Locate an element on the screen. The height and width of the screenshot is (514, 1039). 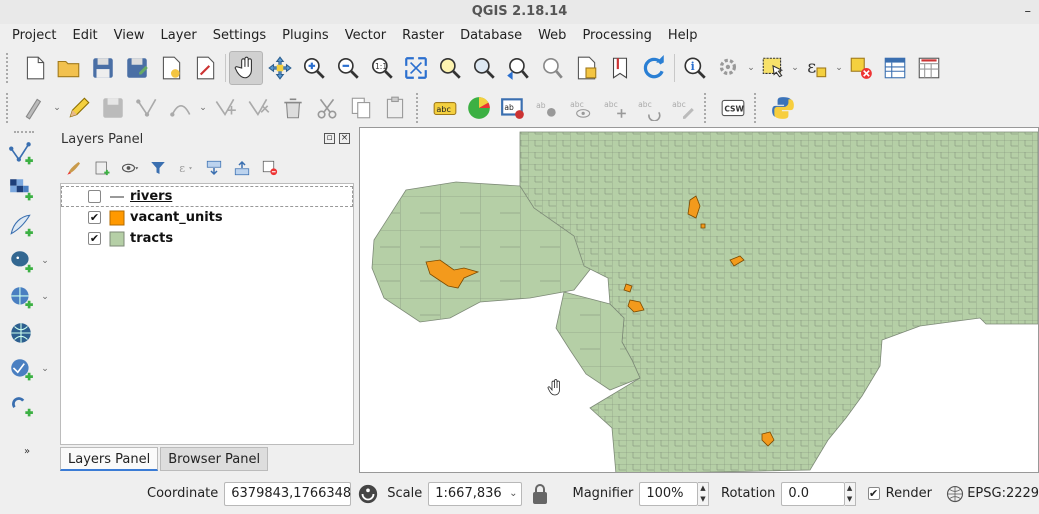
menu-plugins: Plugins is located at coordinates (305, 36).